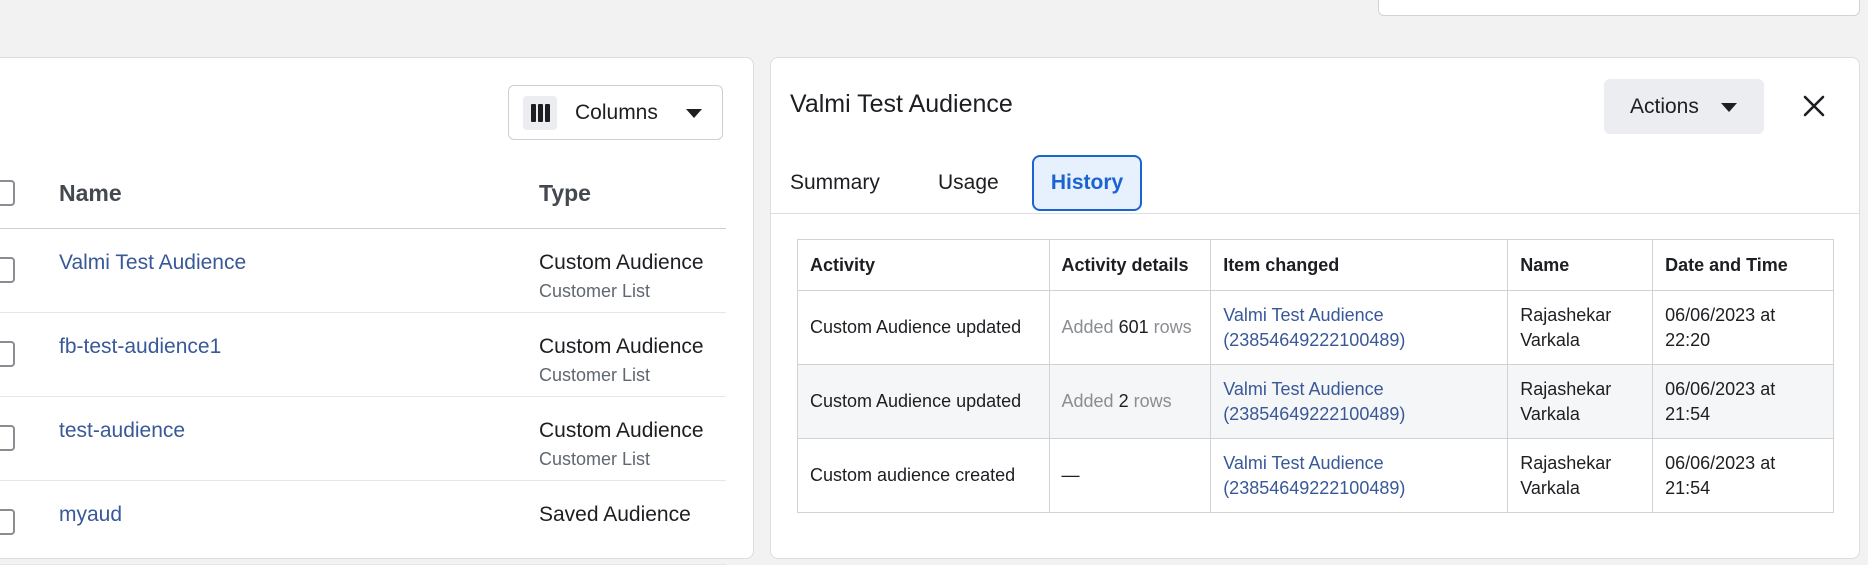  I want to click on activity-details-cell: Added 2 rows, so click(1130, 401).